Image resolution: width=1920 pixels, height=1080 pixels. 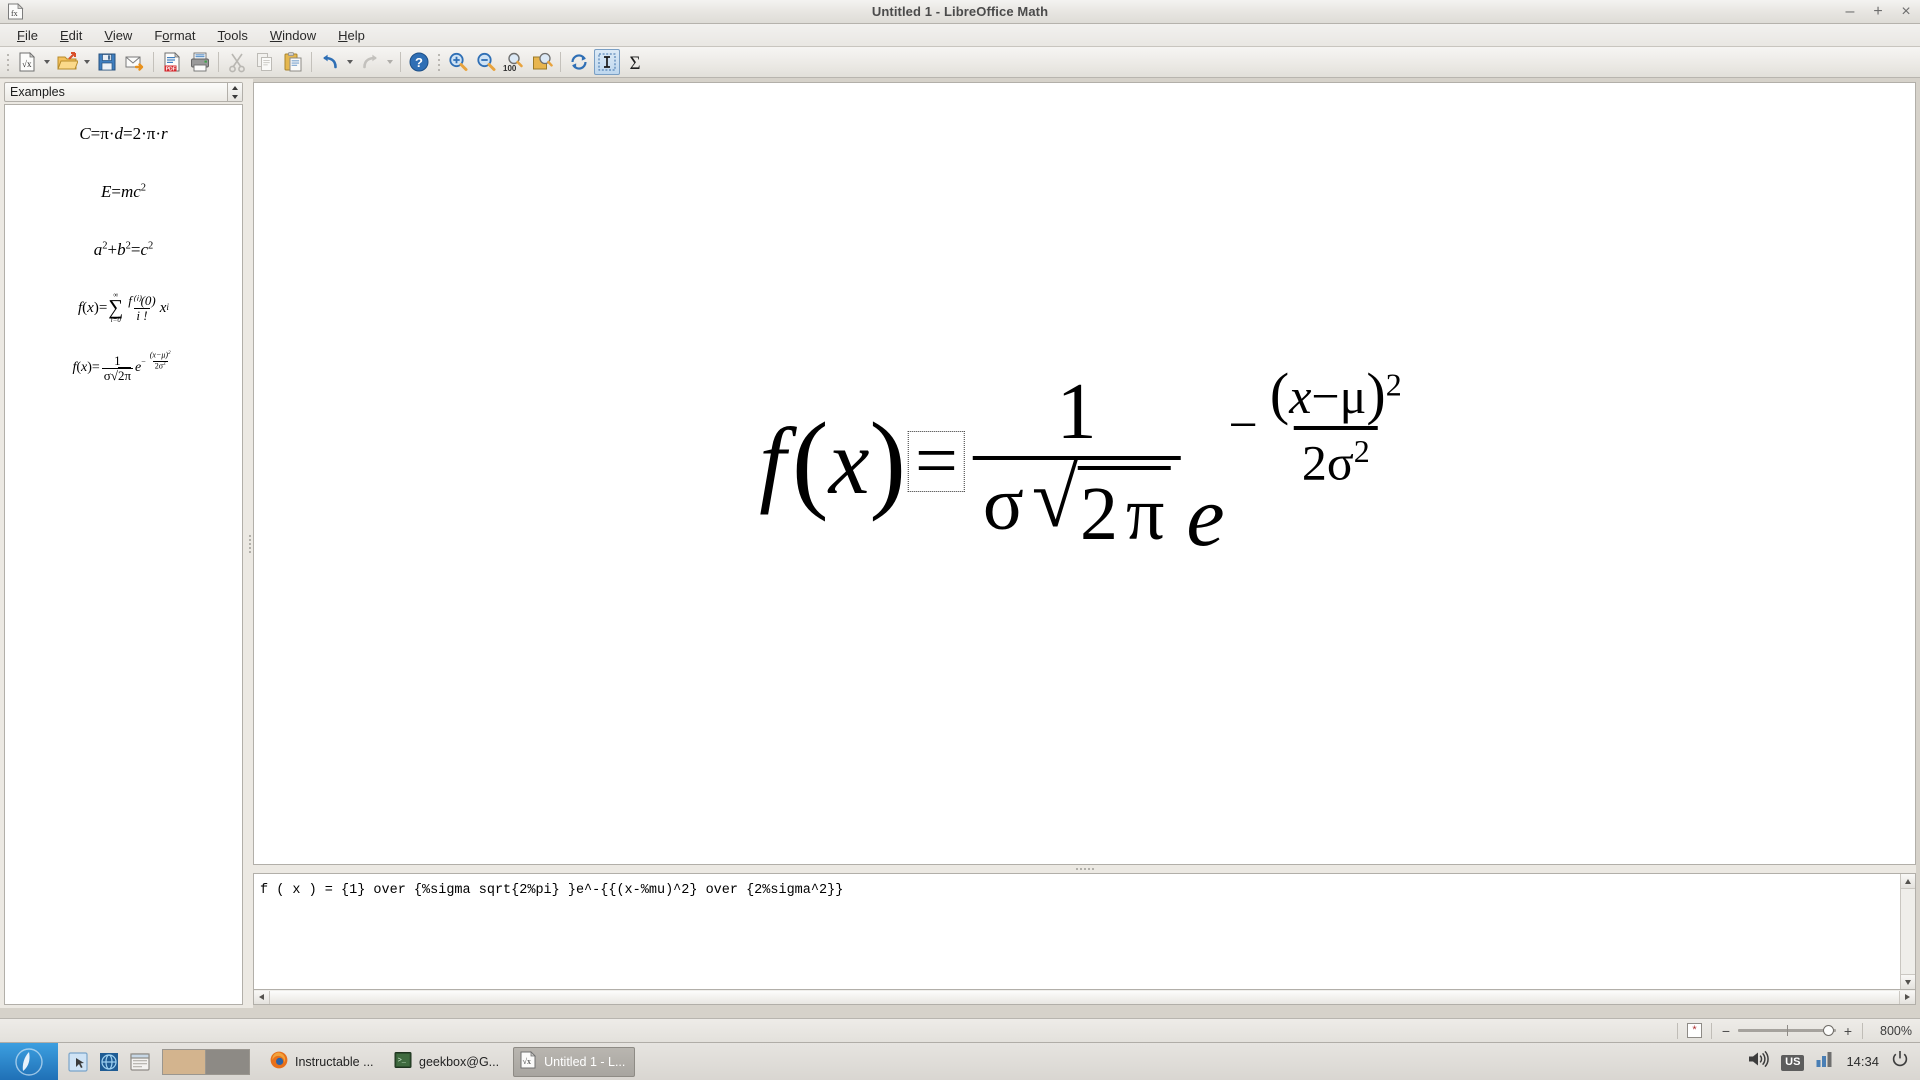 What do you see at coordinates (514, 62) in the screenshot?
I see `zoom-100-icon: 100` at bounding box center [514, 62].